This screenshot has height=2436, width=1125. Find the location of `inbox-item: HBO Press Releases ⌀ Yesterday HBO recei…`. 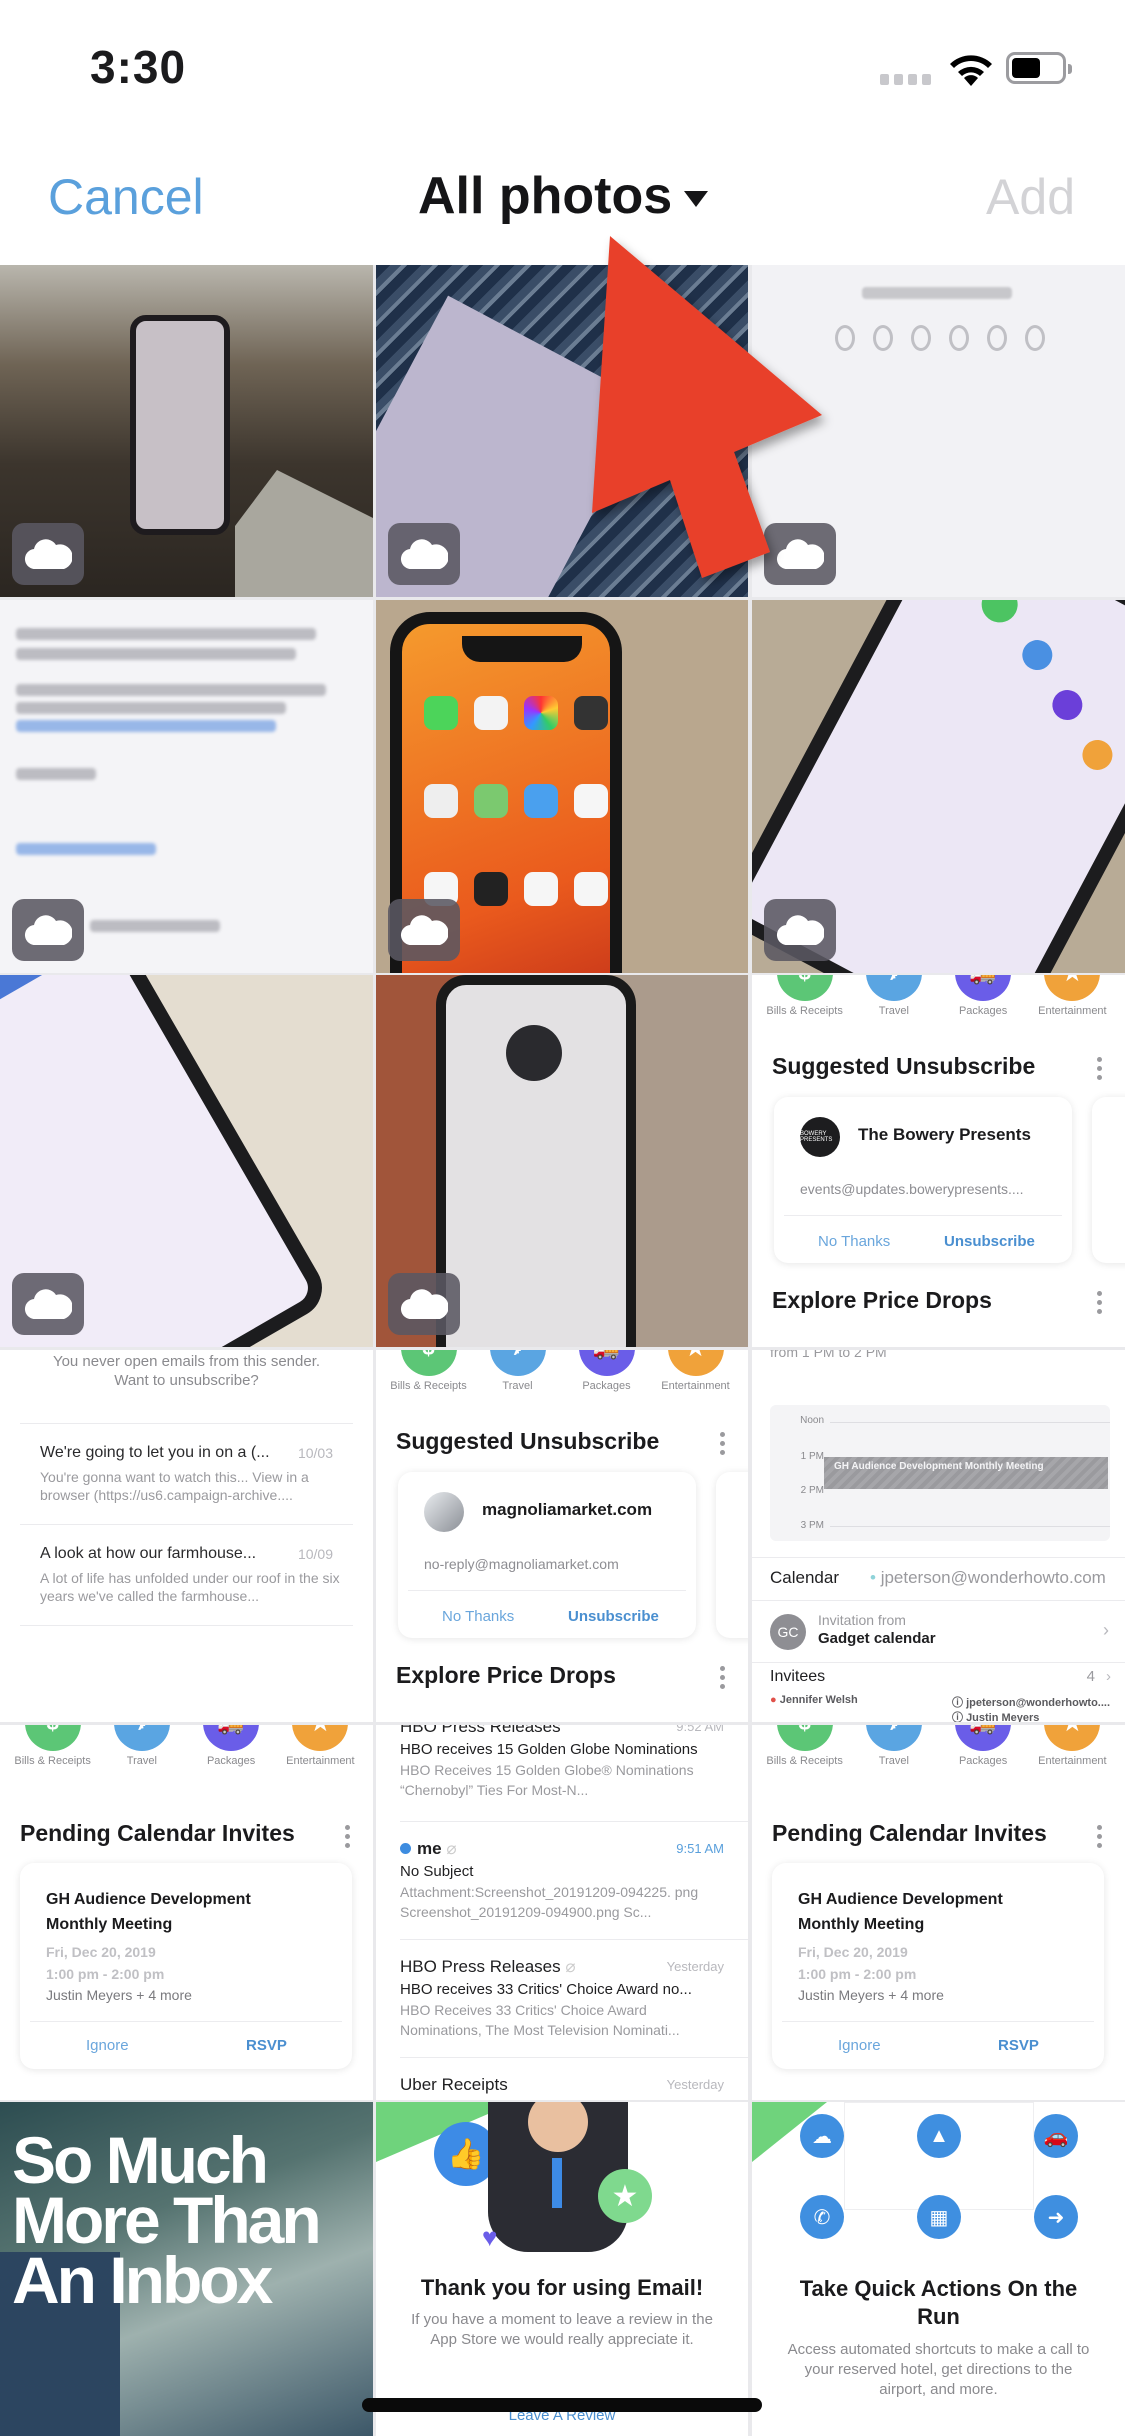

inbox-item: HBO Press Releases ⌀ Yesterday HBO recei… is located at coordinates (562, 1997).